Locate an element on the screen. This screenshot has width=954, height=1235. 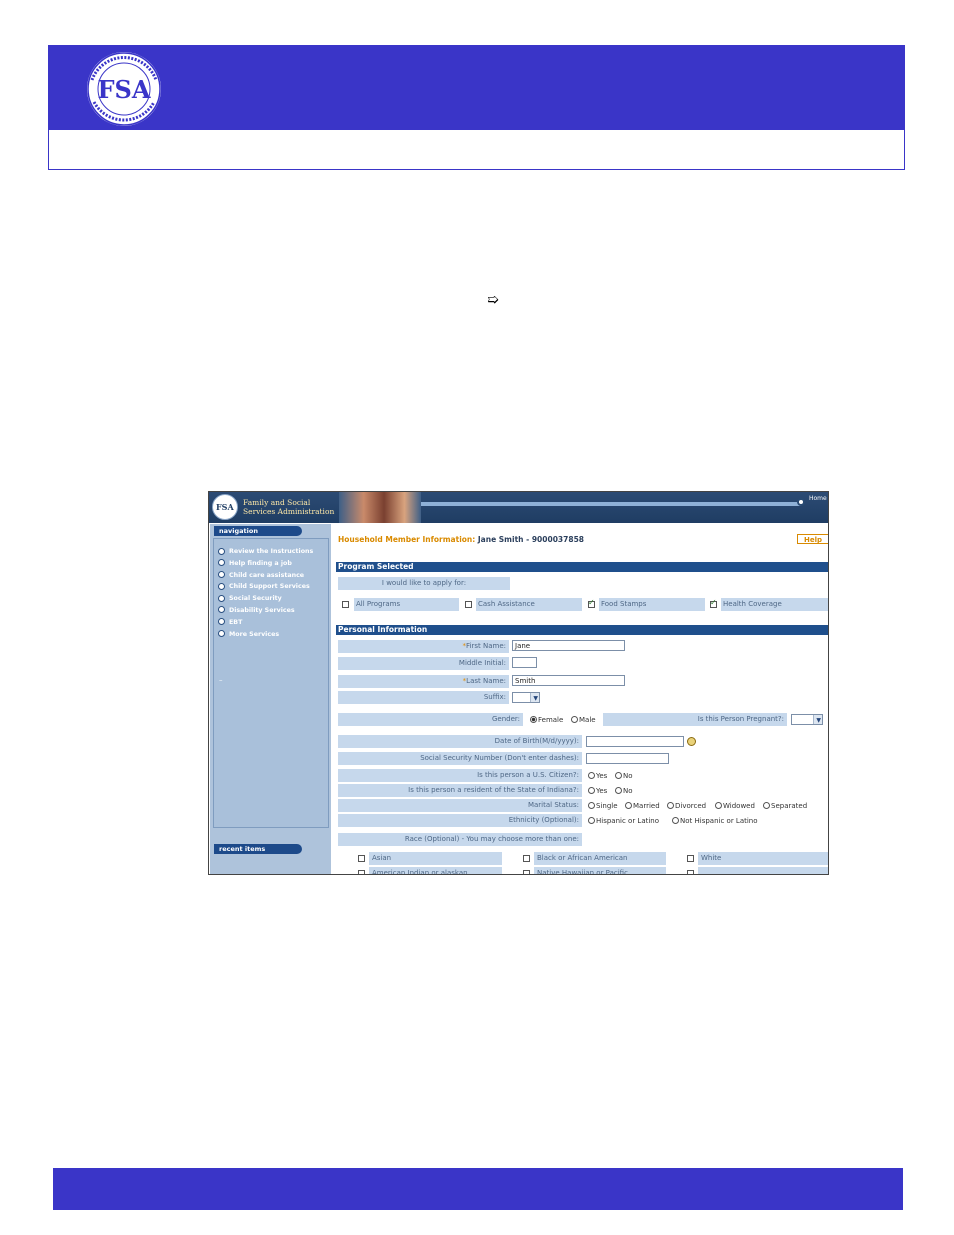
nav-dash: – is located at coordinates (221, 680).